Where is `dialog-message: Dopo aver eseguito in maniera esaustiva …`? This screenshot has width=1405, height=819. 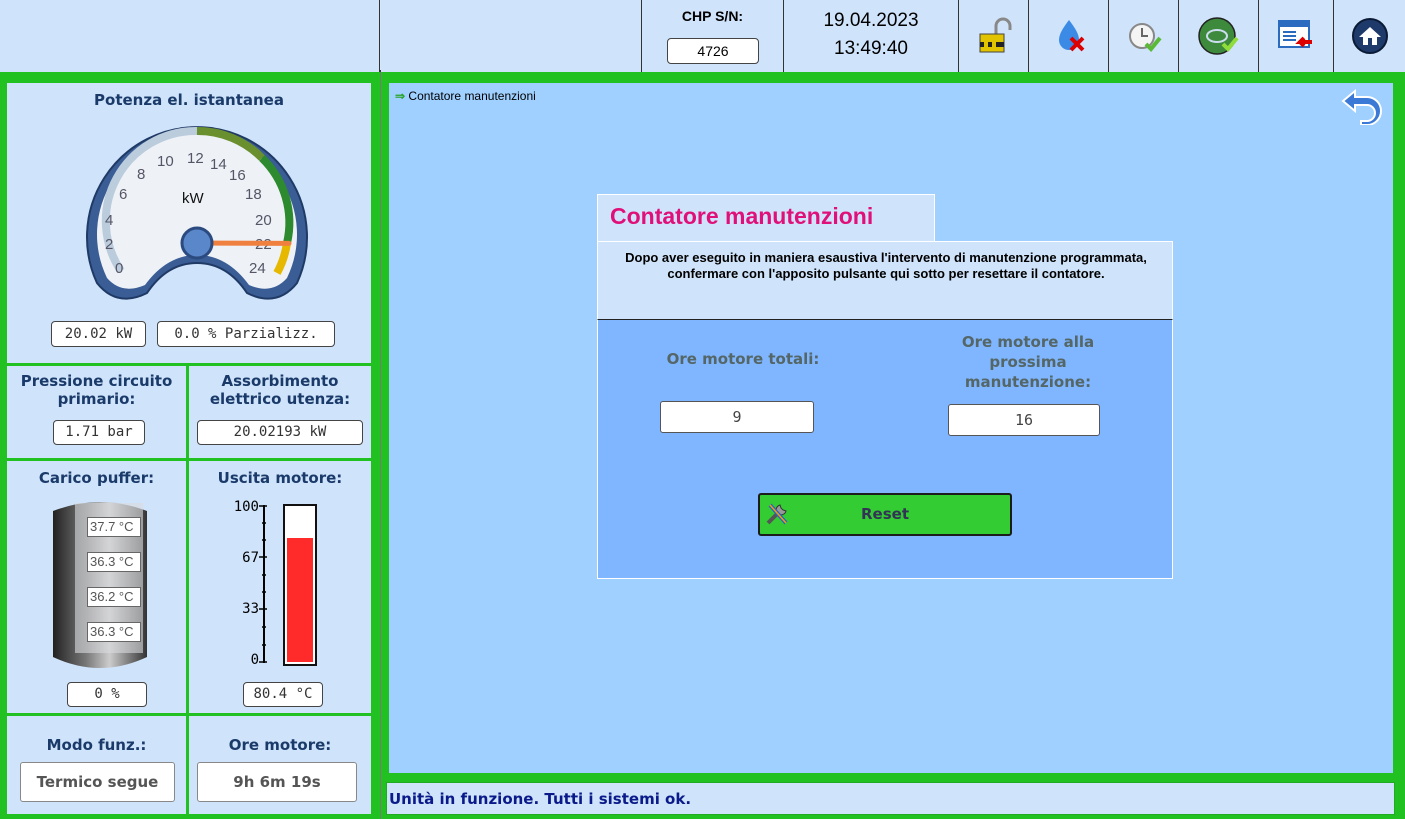 dialog-message: Dopo aver eseguito in maniera esaustiva … is located at coordinates (886, 265).